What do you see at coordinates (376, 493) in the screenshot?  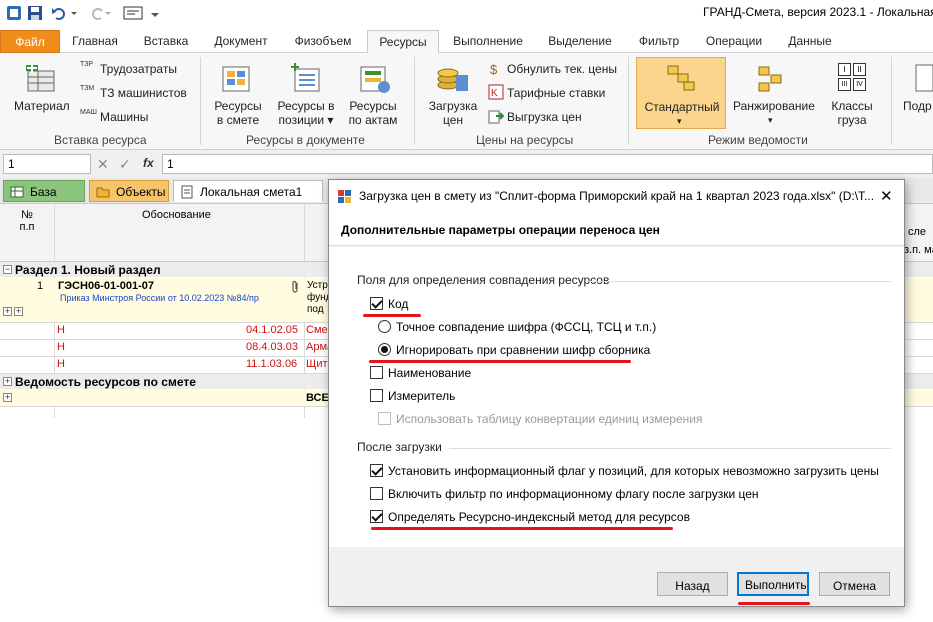 I see `enable-filter-checkbox` at bounding box center [376, 493].